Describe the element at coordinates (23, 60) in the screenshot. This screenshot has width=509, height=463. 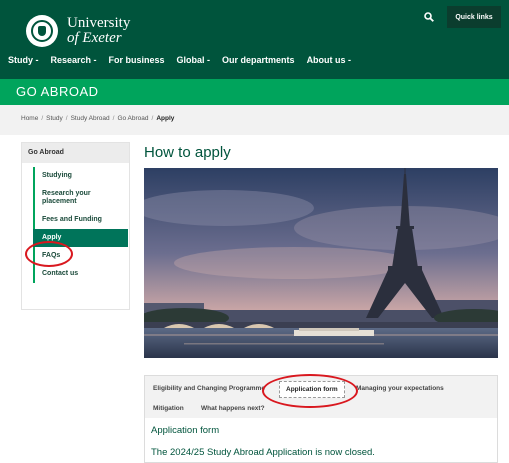
I see `nav-study: Study -` at that location.